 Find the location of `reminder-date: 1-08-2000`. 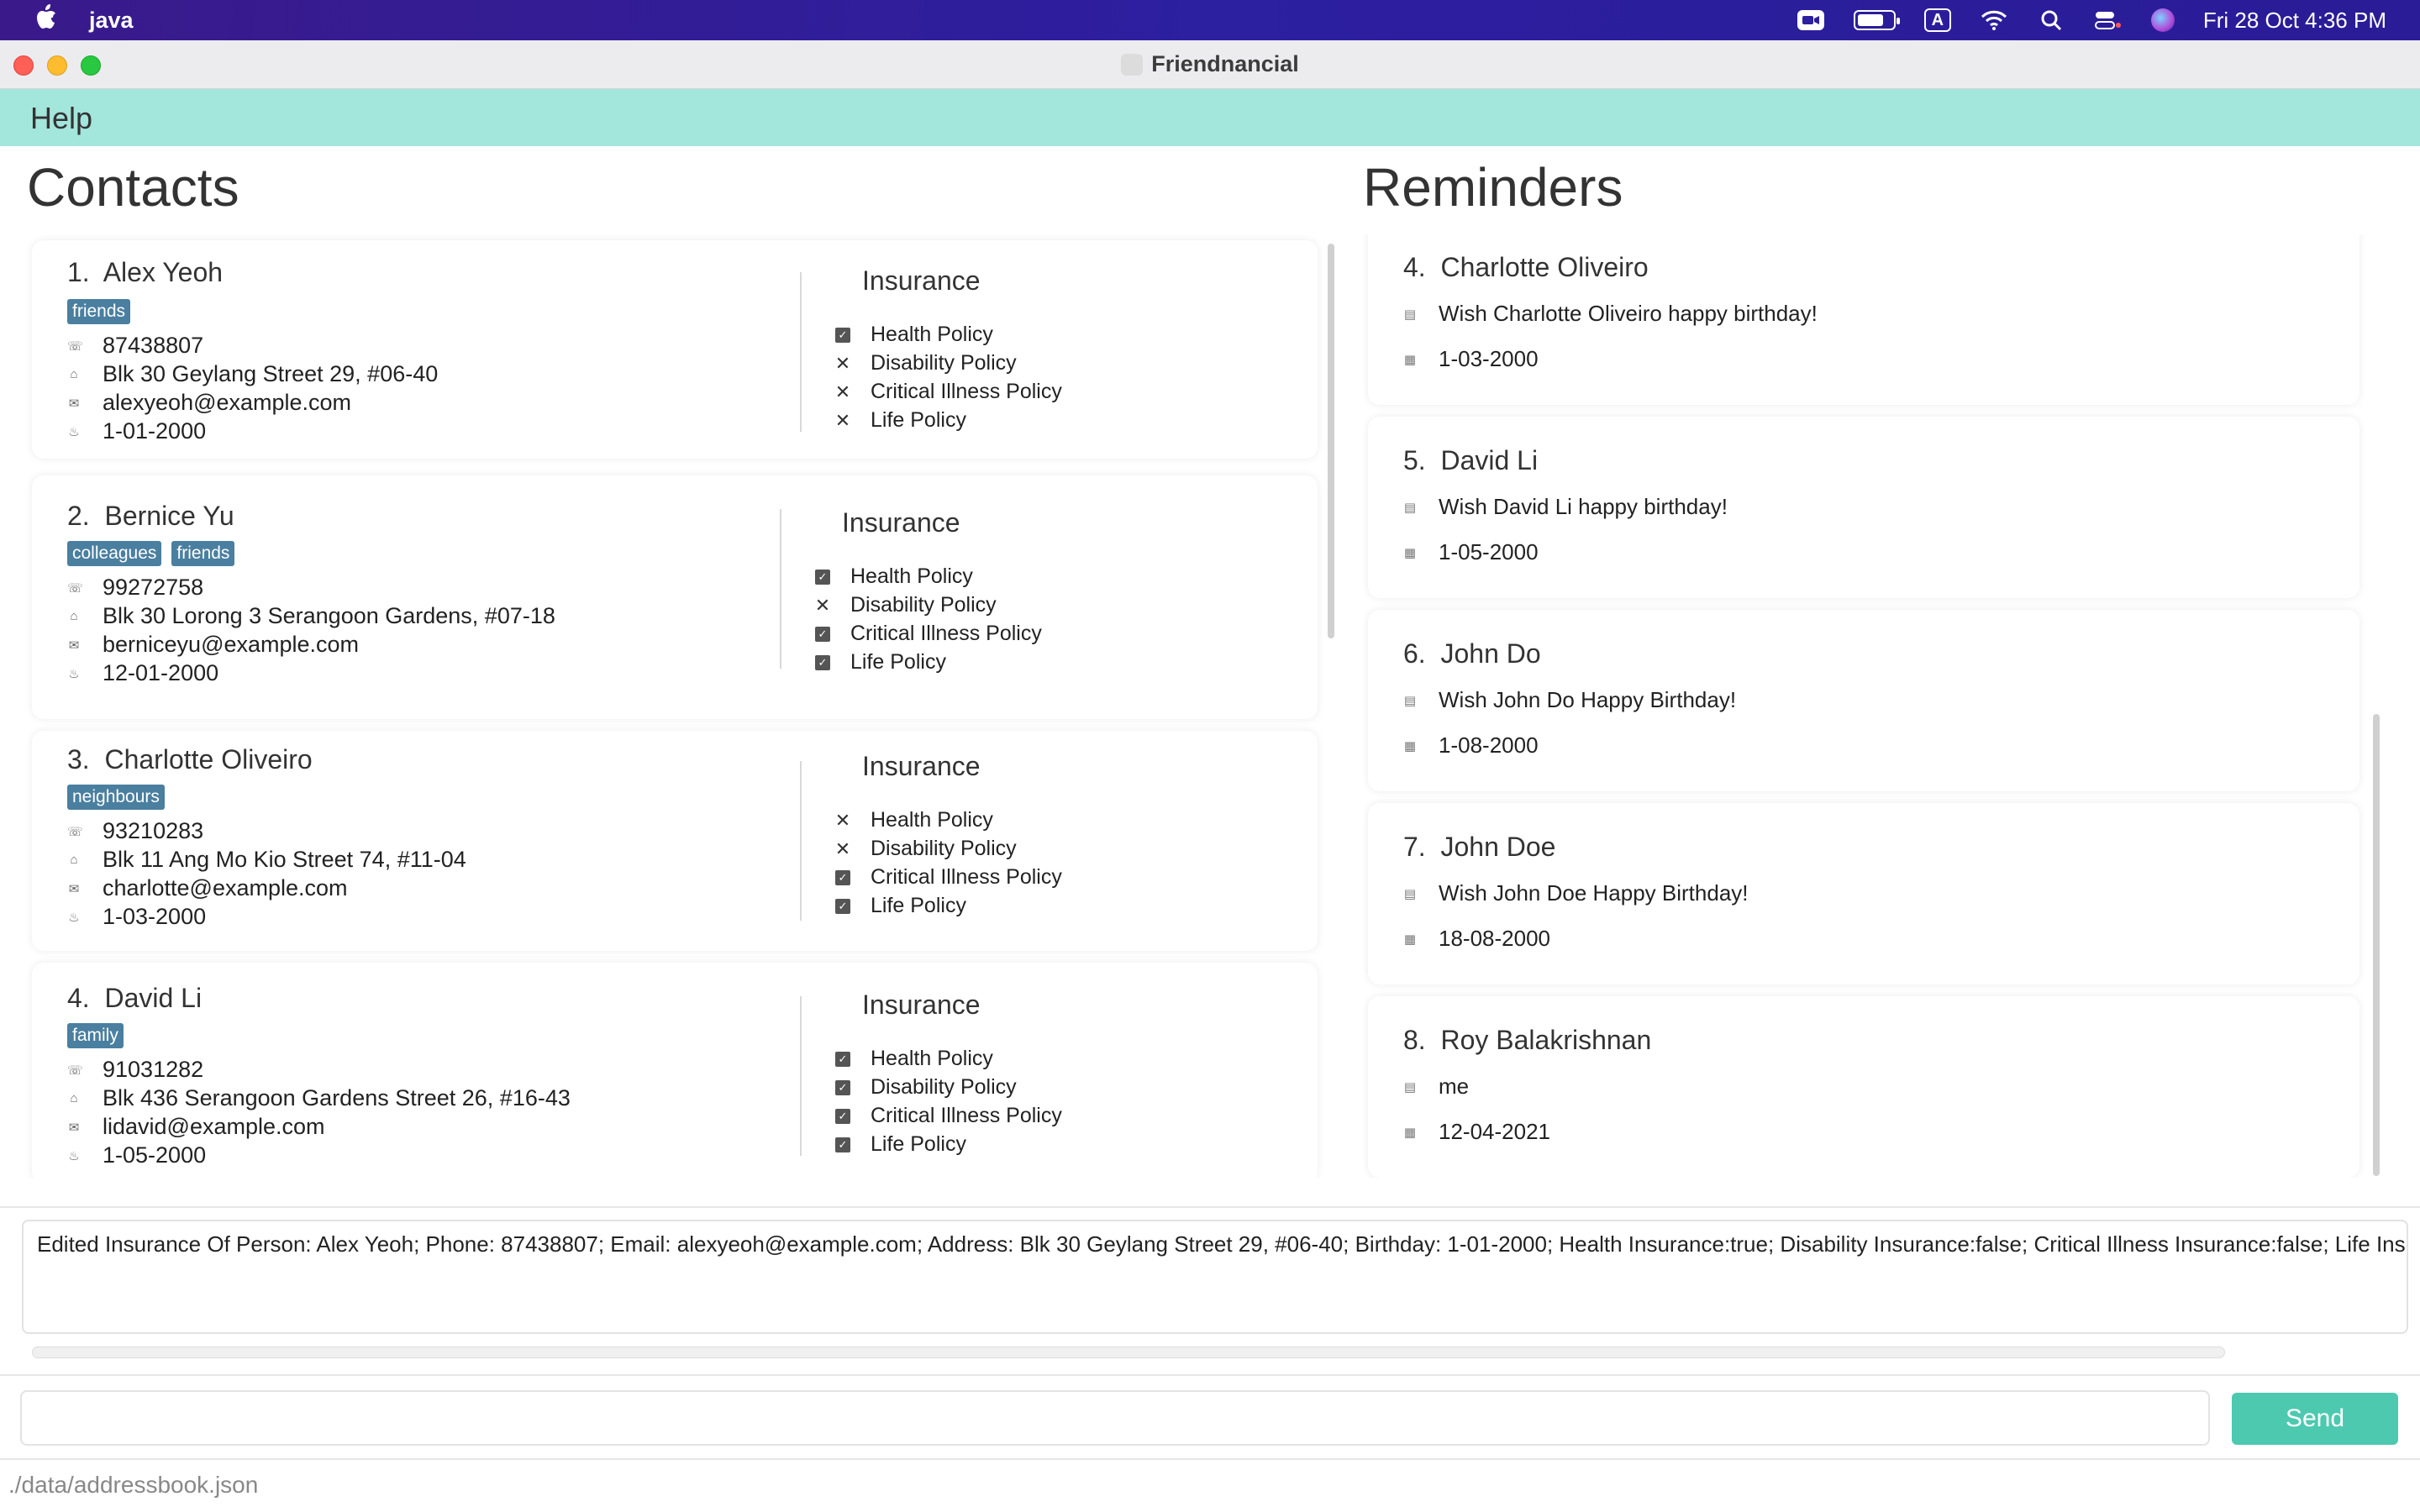

reminder-date: 1-08-2000 is located at coordinates (1489, 745).